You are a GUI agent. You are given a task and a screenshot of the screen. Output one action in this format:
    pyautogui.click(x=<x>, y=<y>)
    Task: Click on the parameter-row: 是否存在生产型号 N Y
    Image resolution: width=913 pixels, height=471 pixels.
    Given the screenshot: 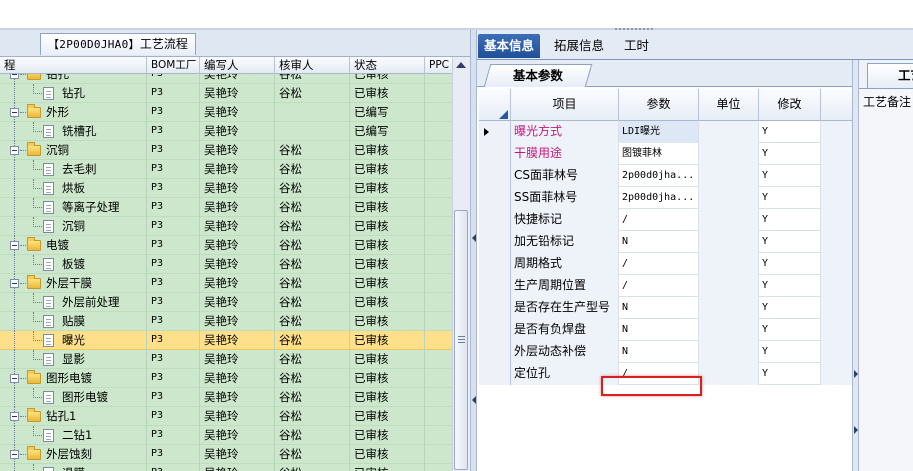 What is the action you would take?
    pyautogui.click(x=667, y=308)
    